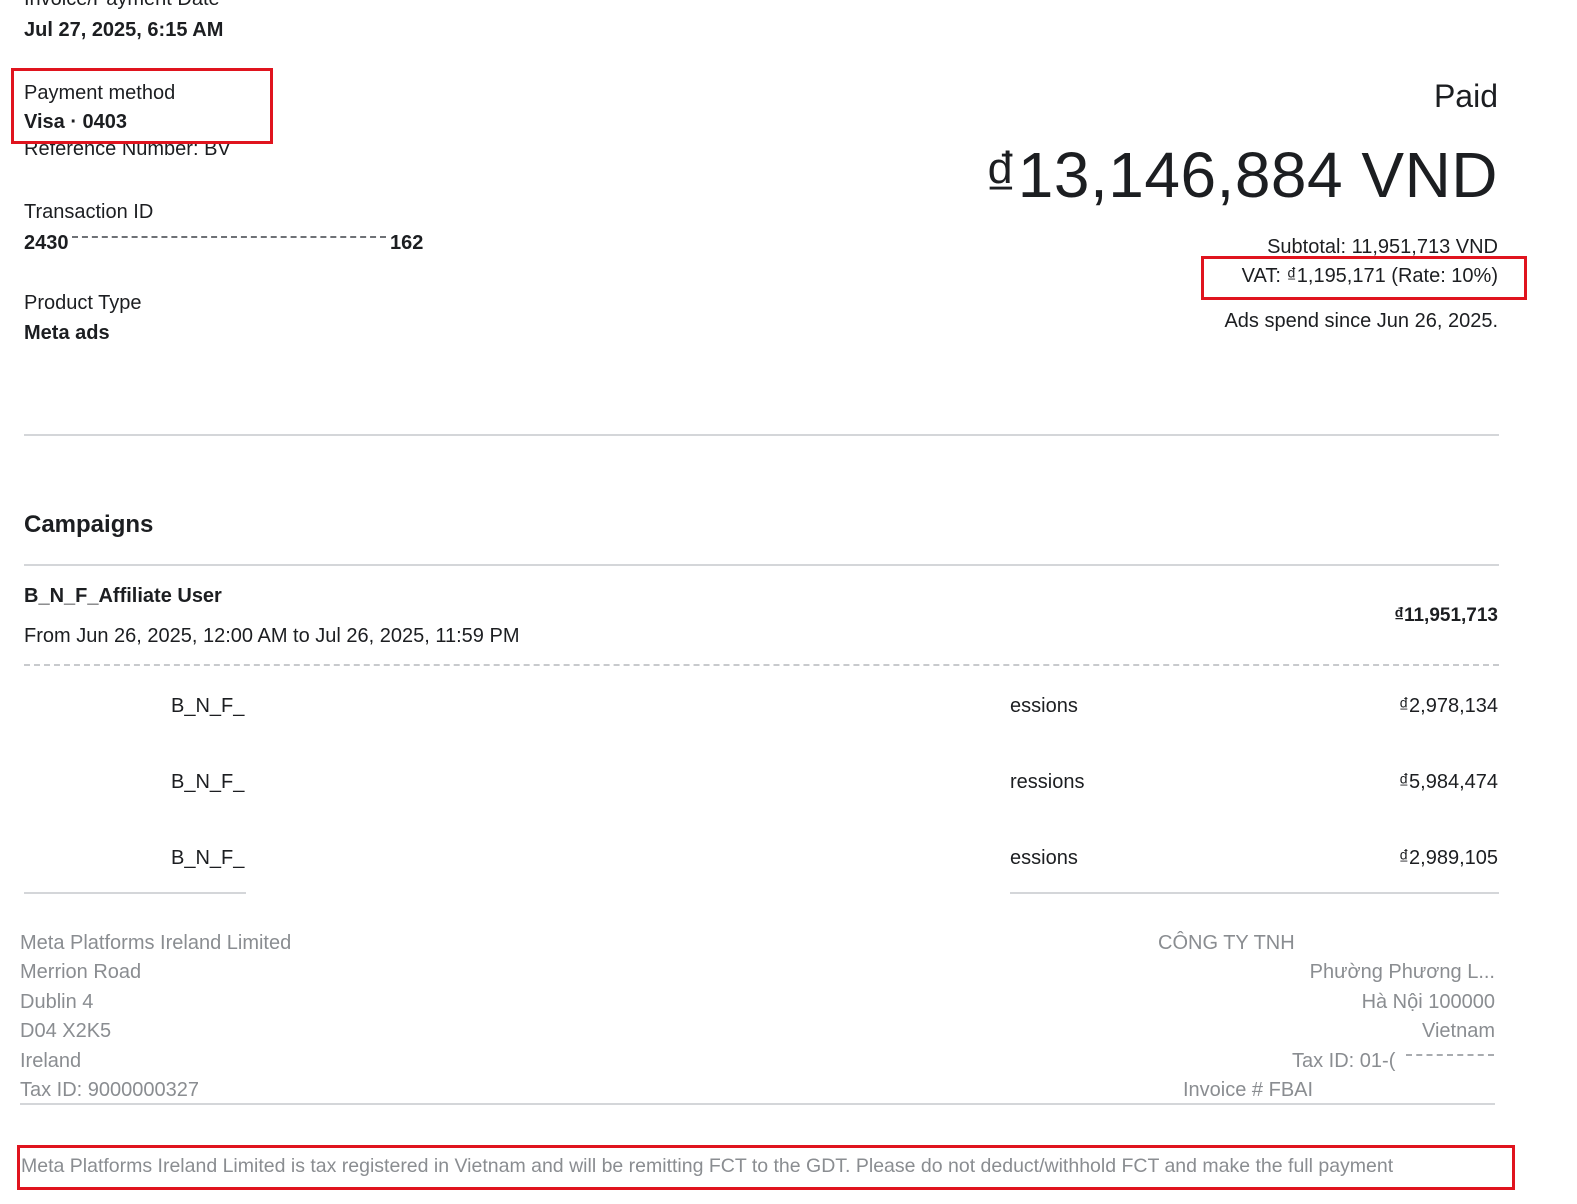 Image resolution: width=1577 pixels, height=1204 pixels. I want to click on buyer-line: Hà Nội 100000, so click(1428, 1002).